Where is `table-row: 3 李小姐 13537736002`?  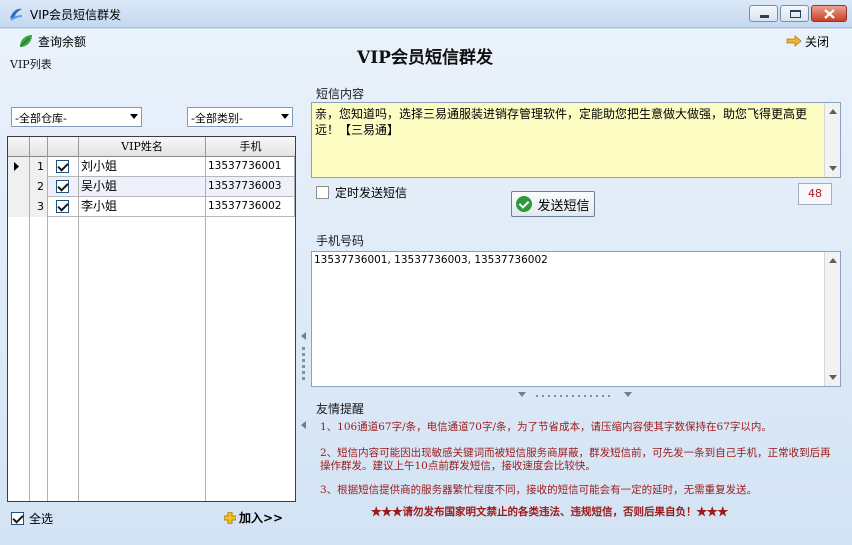 table-row: 3 李小姐 13537736002 is located at coordinates (151, 207).